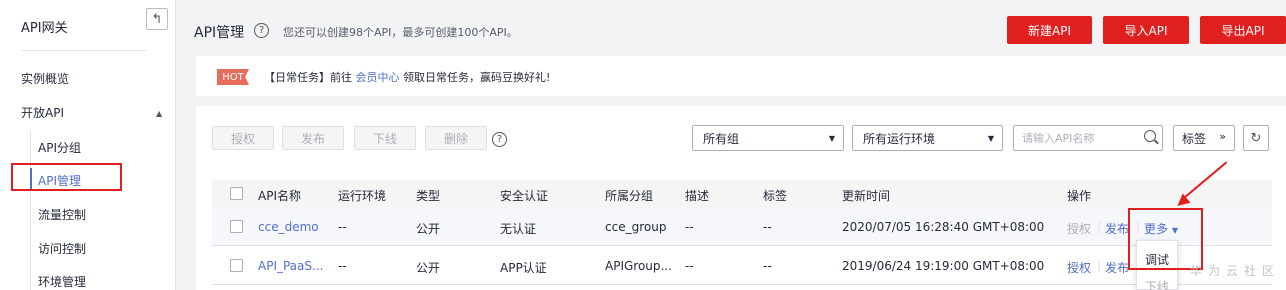  What do you see at coordinates (42, 112) in the screenshot?
I see `sidebar-item-open-api: 开放API` at bounding box center [42, 112].